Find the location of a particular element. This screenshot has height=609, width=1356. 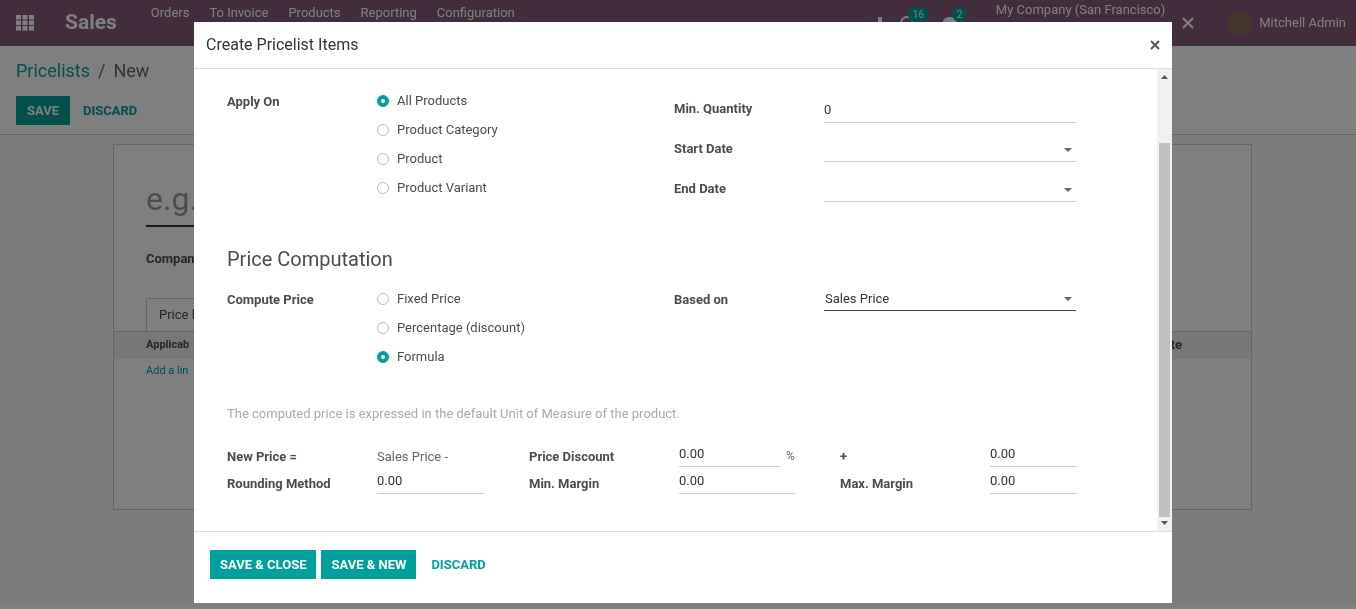

radio-option: Product Category is located at coordinates (437, 129).